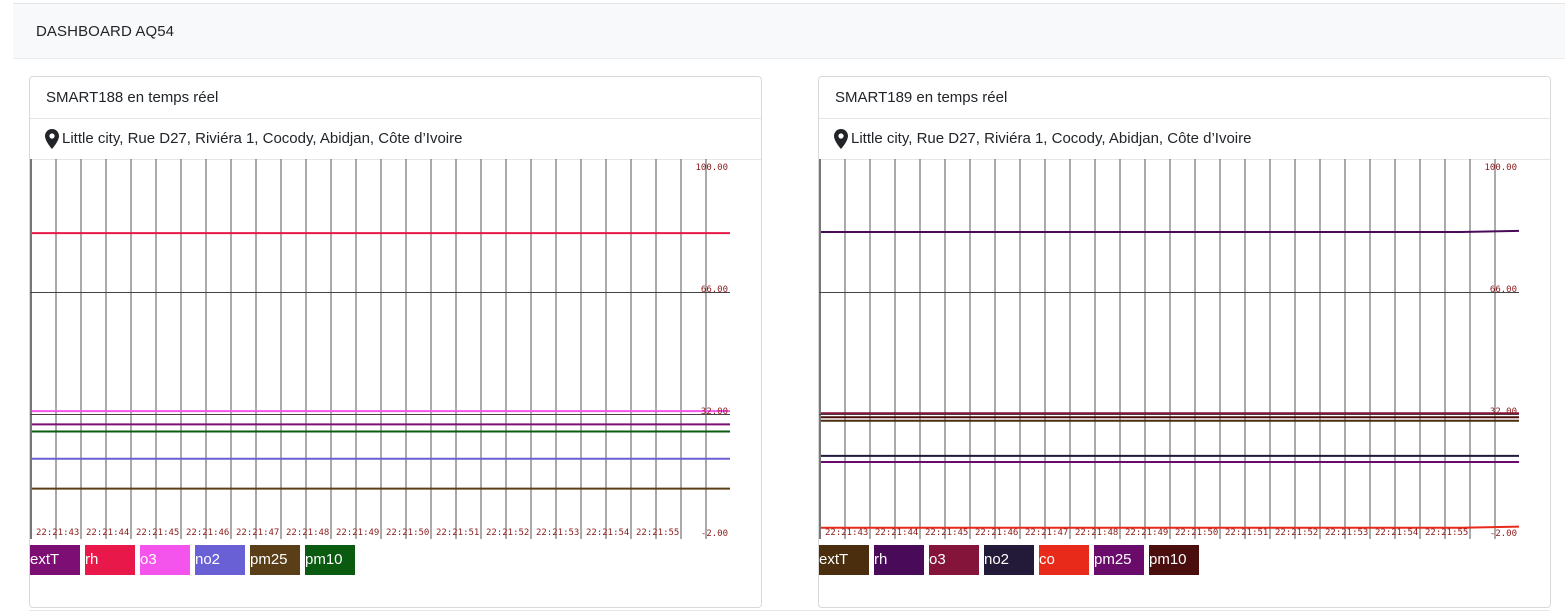 The width and height of the screenshot is (1565, 613). Describe the element at coordinates (395, 98) in the screenshot. I see `card-header: SMART188 en temps réel` at that location.